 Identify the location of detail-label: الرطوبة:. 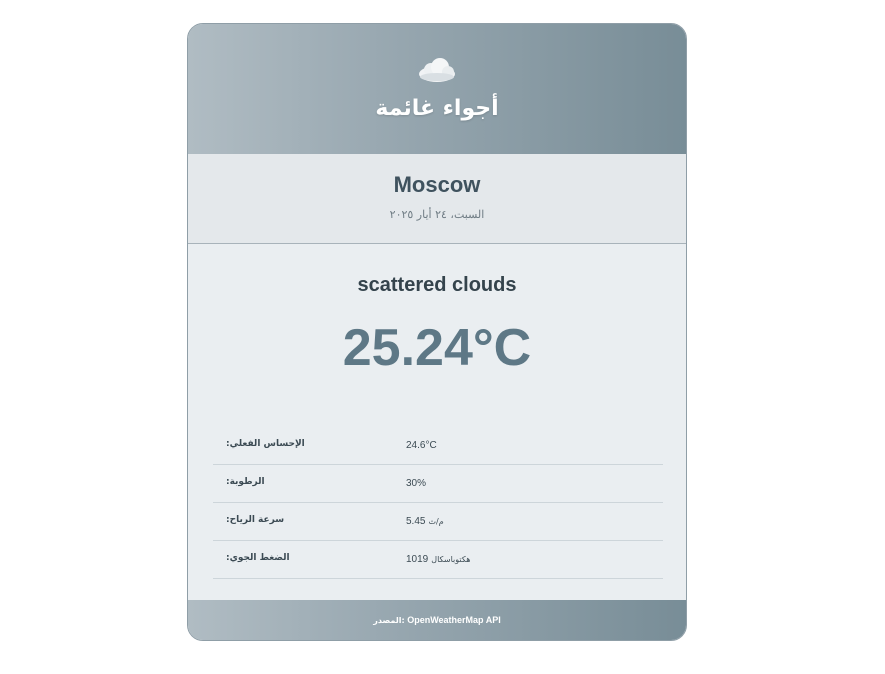
(245, 482).